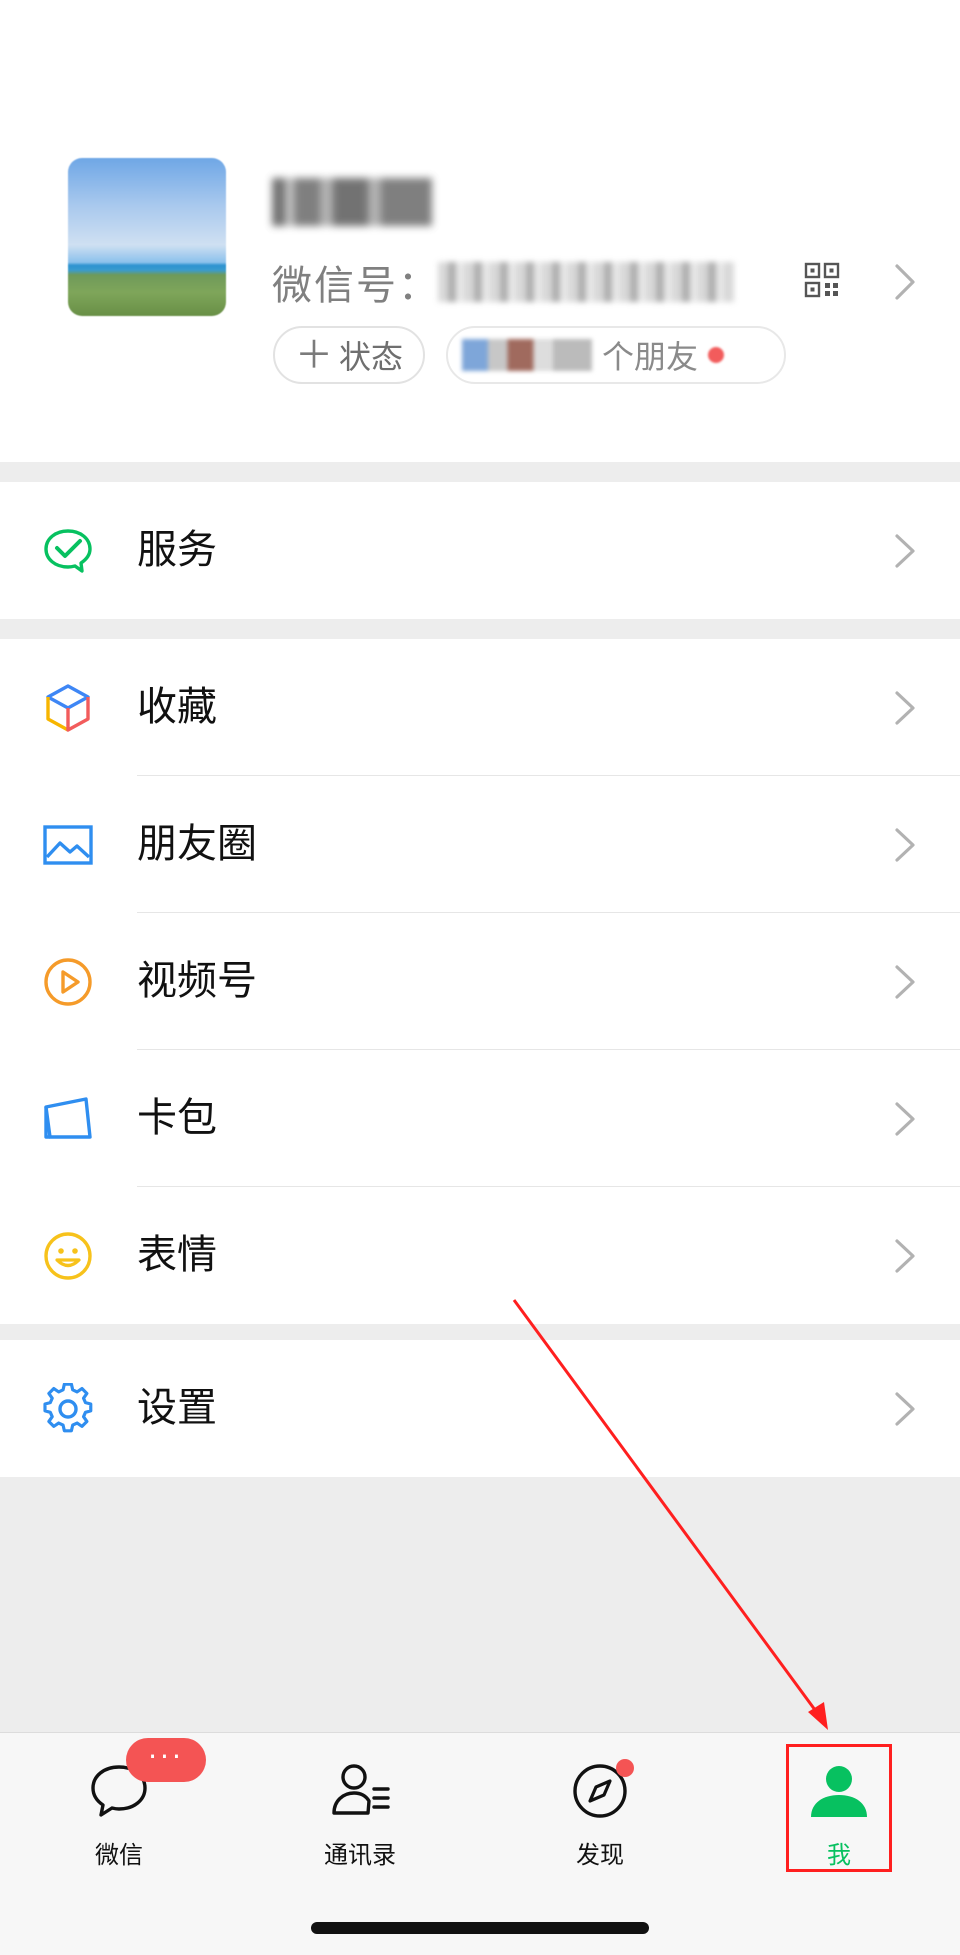  What do you see at coordinates (356, 286) in the screenshot?
I see `wechat-id-label: 微信号：` at bounding box center [356, 286].